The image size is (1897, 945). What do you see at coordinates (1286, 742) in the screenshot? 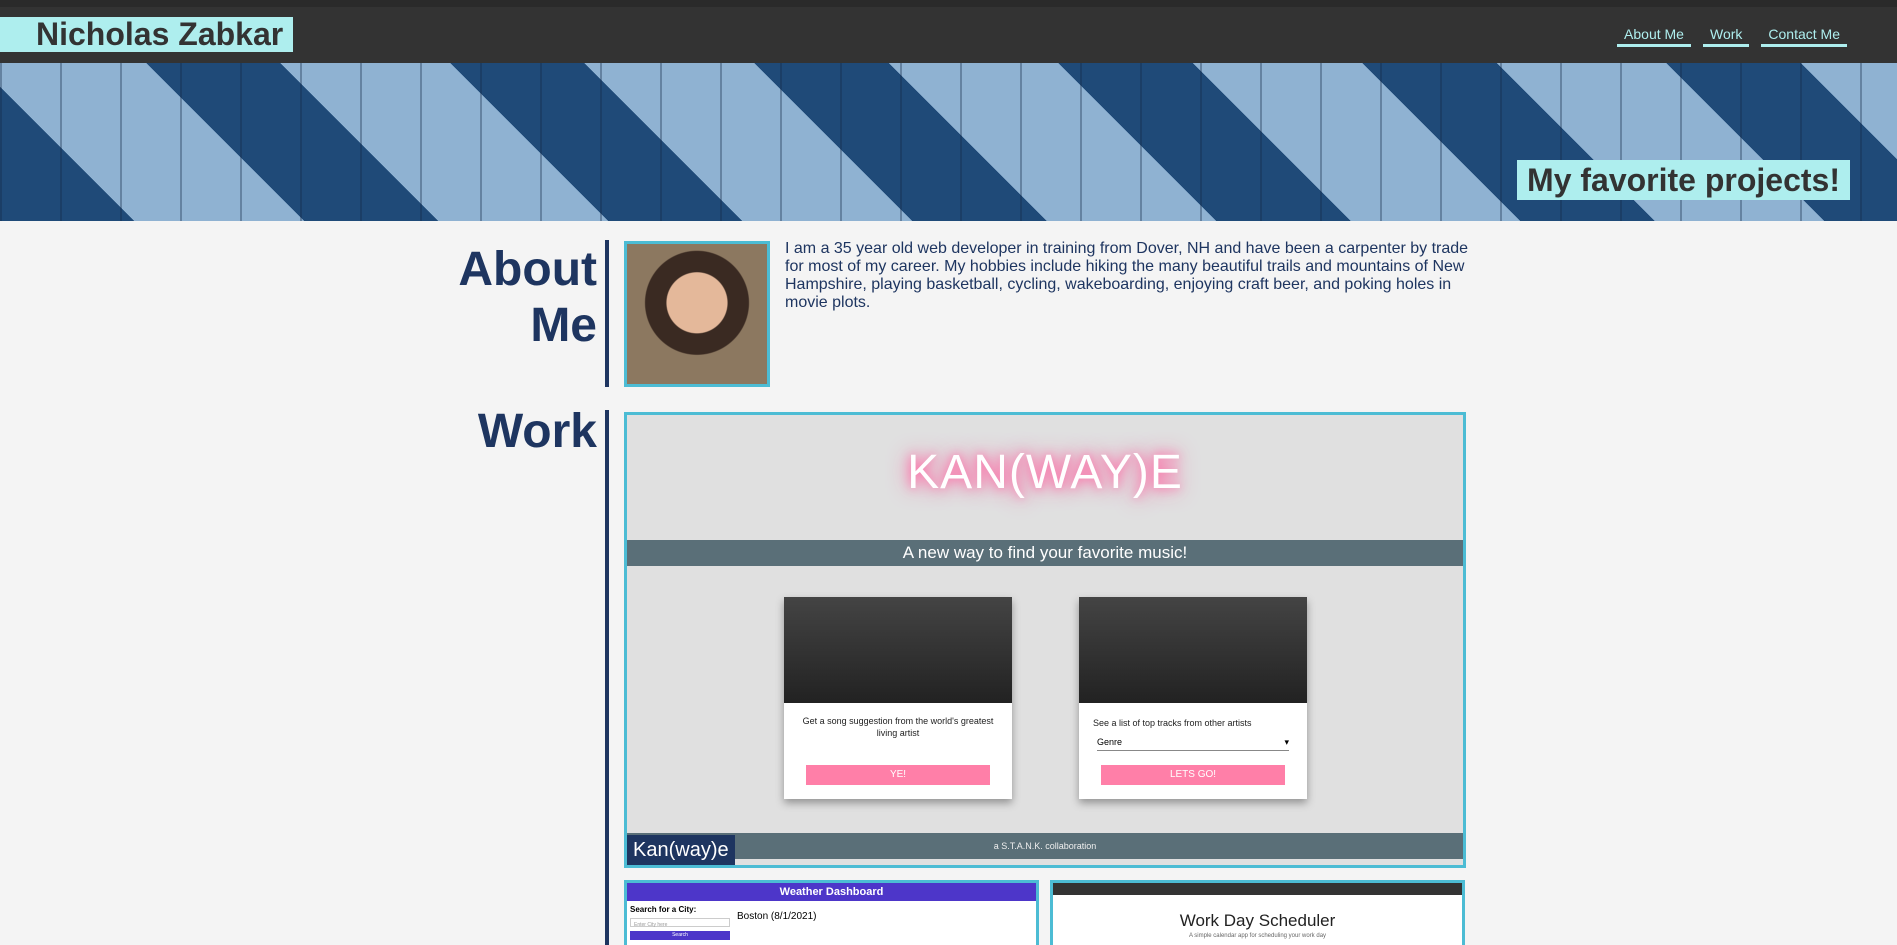
I see `caret-down-icon: ▾` at bounding box center [1286, 742].